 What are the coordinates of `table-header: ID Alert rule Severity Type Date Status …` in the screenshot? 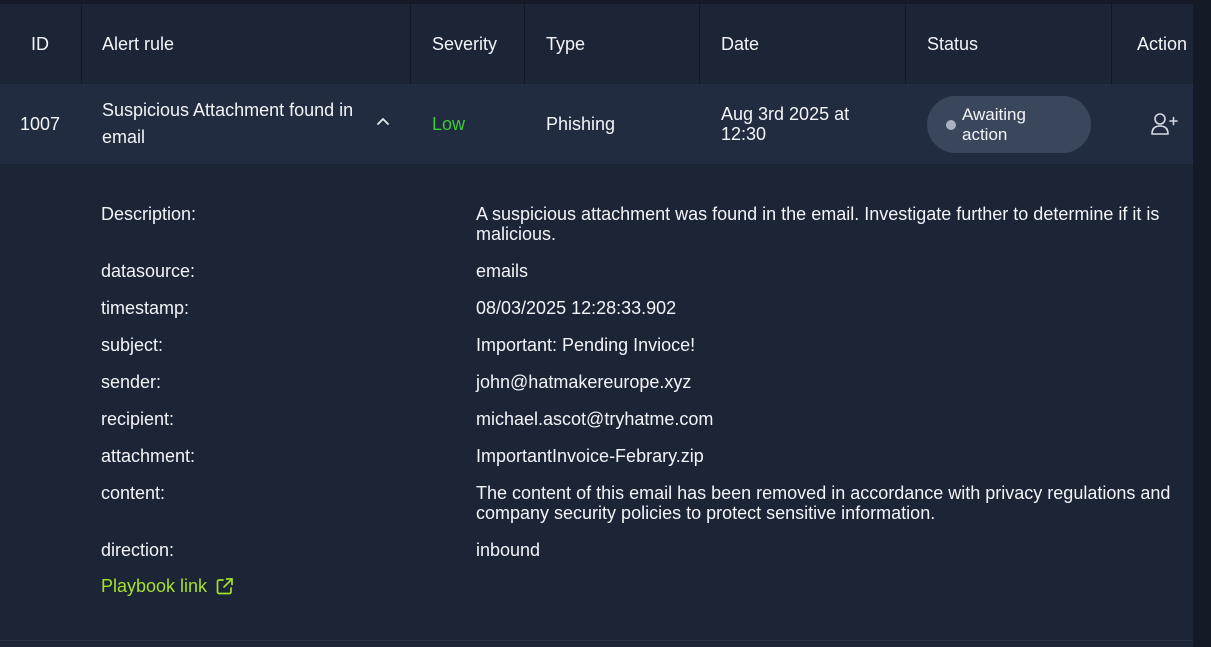 It's located at (596, 44).